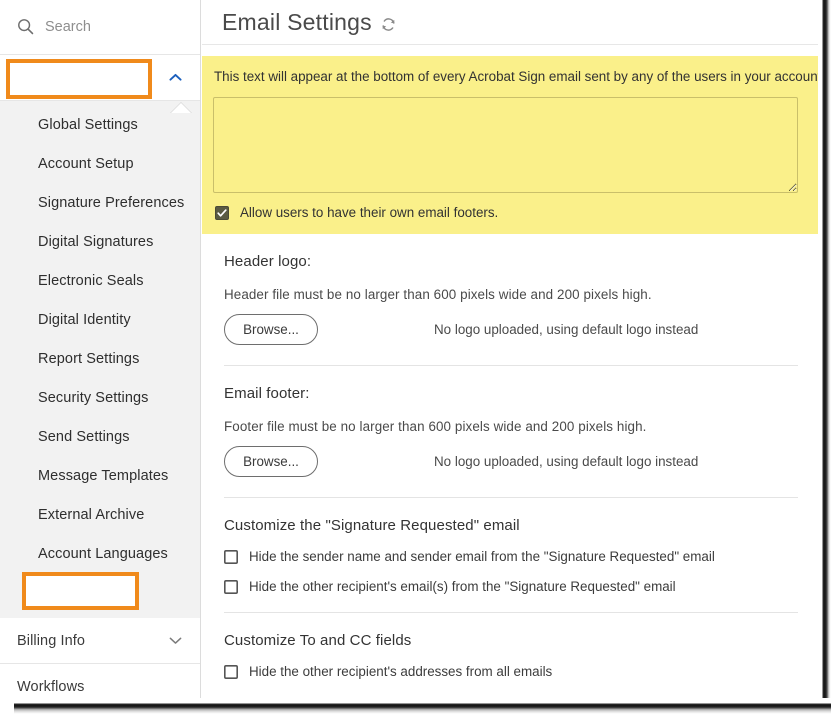 This screenshot has width=831, height=714. I want to click on sidebar-item-report-settings: Report Settings, so click(100, 358).